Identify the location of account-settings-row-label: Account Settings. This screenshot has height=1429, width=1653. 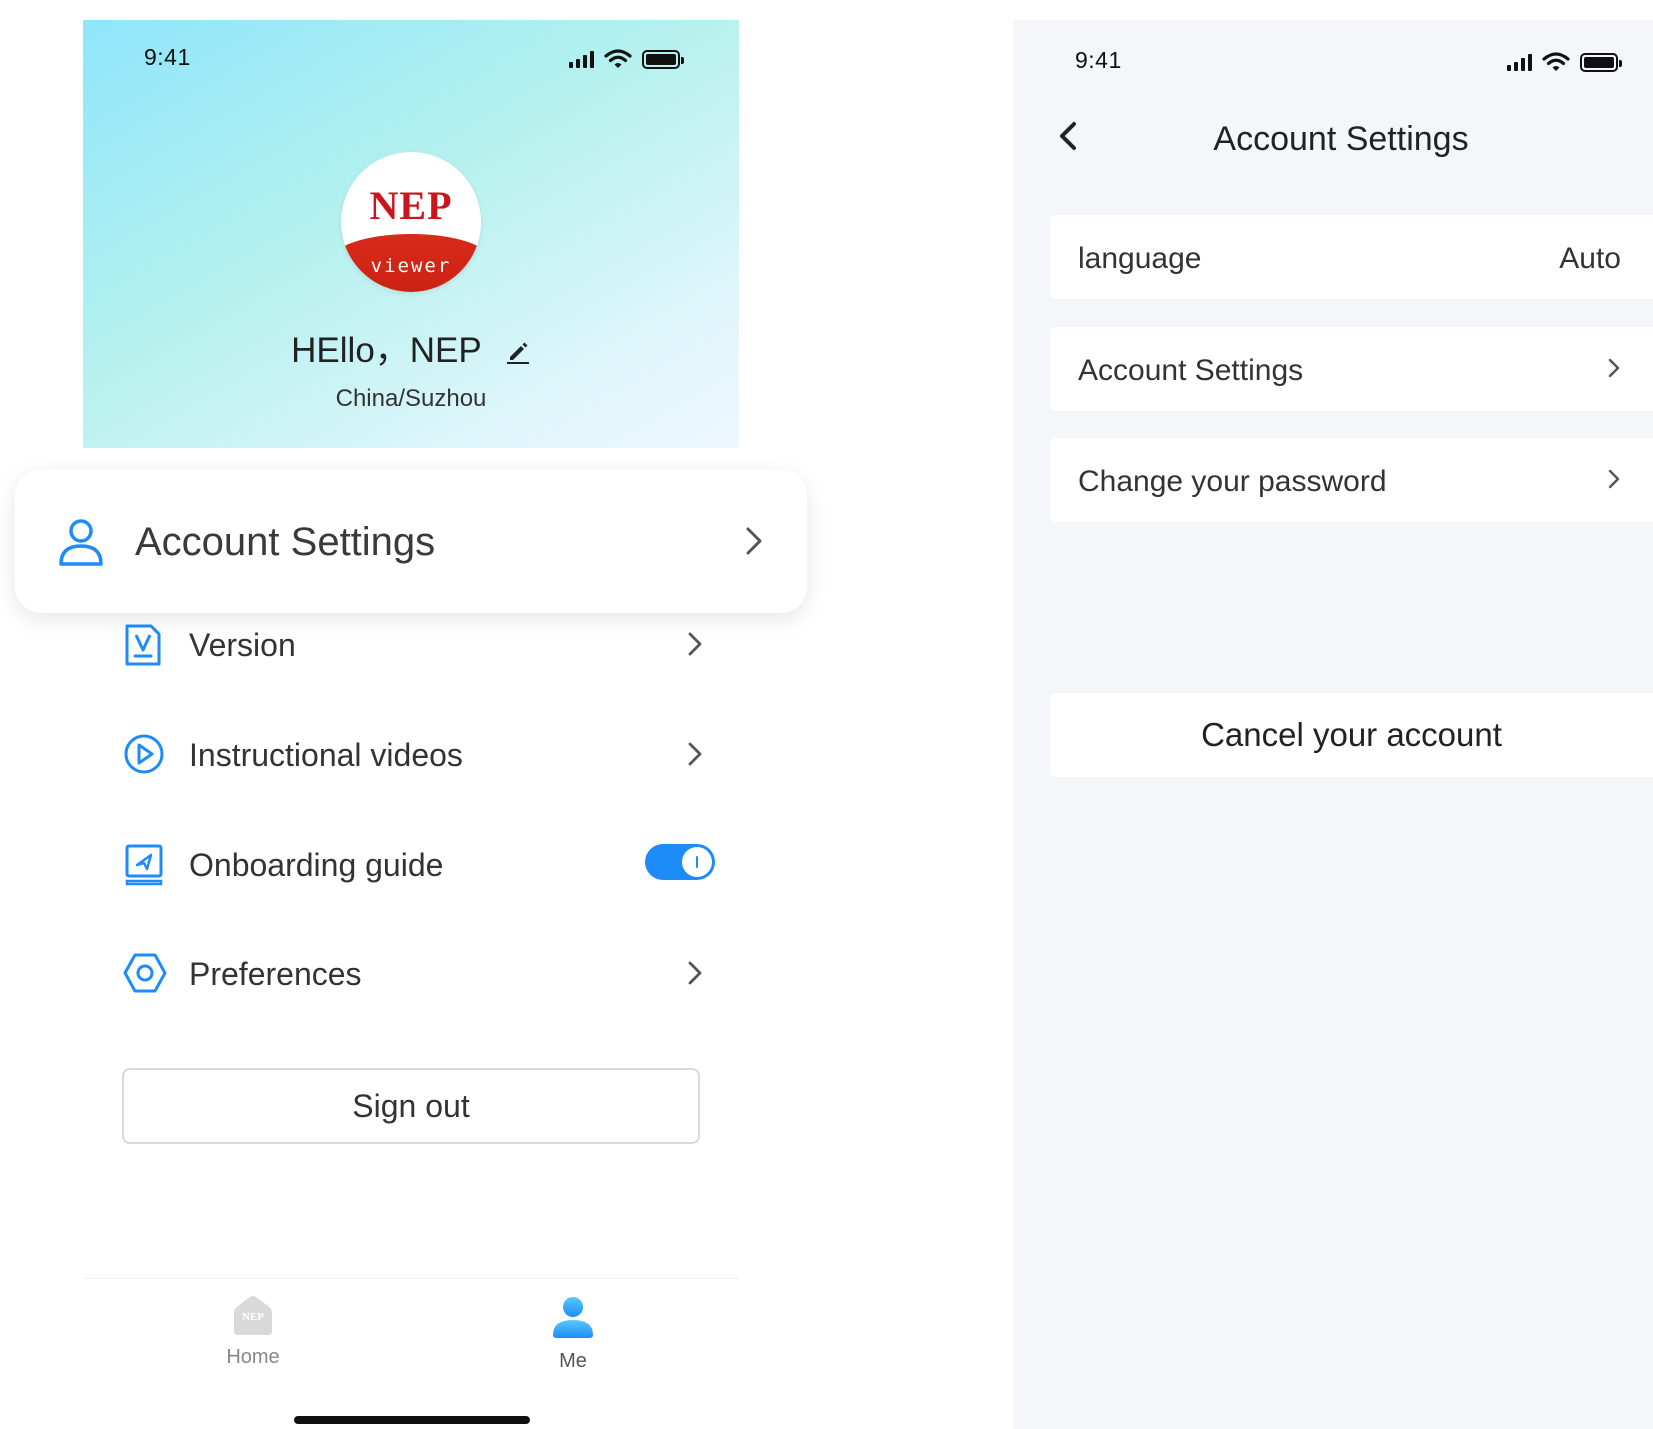
(1191, 370).